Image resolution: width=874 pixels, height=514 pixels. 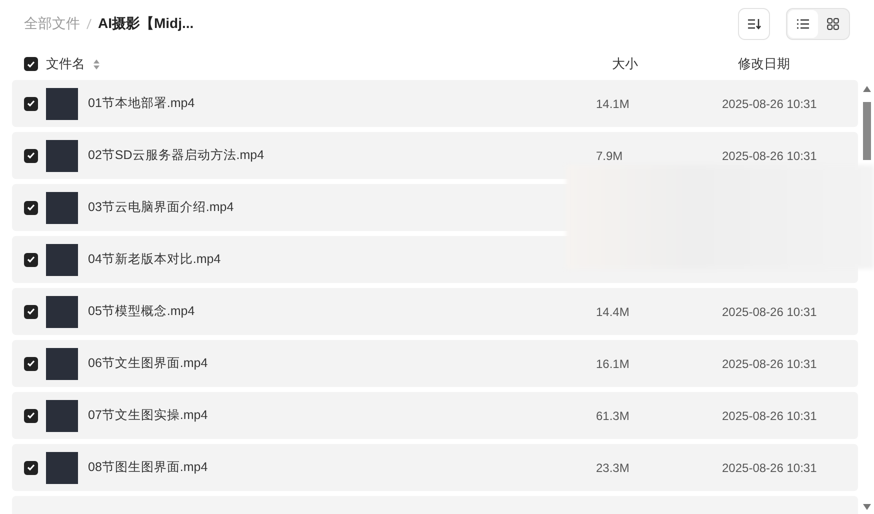 What do you see at coordinates (435, 467) in the screenshot?
I see `file-row: 08节图生图界面.mp4 23.3M 2025-08-26 10:31` at bounding box center [435, 467].